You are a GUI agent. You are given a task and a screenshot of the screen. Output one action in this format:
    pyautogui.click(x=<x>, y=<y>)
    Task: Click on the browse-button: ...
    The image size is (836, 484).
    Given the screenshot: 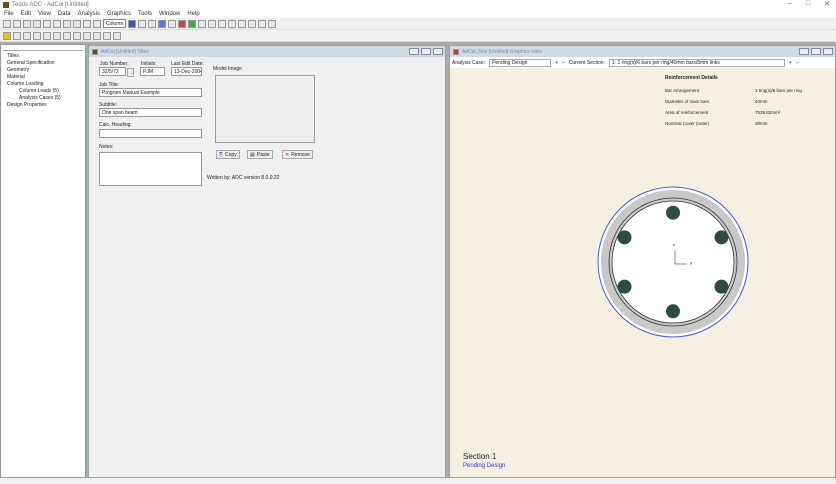 What is the action you would take?
    pyautogui.click(x=130, y=72)
    